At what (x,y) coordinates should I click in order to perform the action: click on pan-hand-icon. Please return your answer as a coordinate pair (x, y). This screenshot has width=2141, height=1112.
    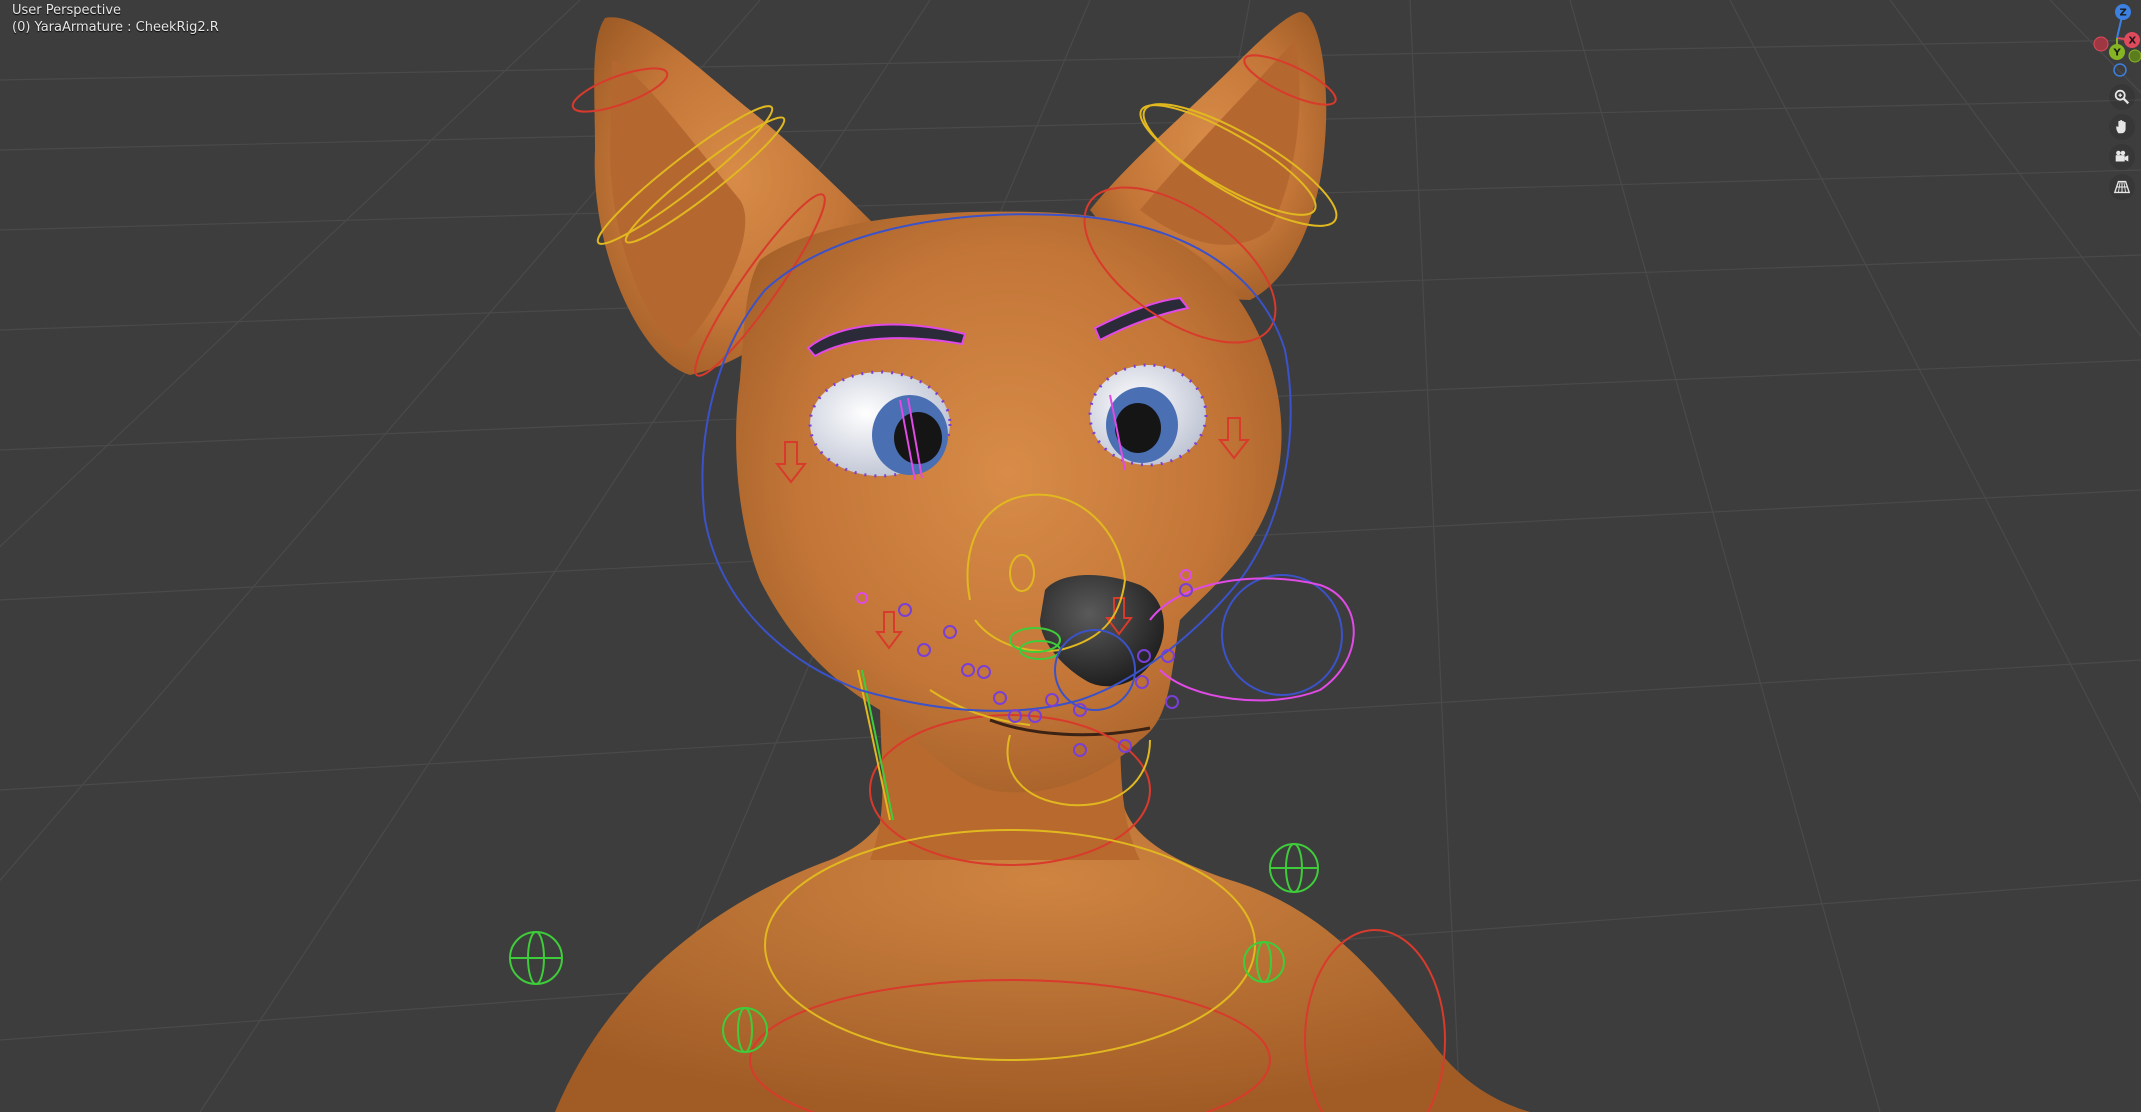
    Looking at the image, I should click on (2122, 127).